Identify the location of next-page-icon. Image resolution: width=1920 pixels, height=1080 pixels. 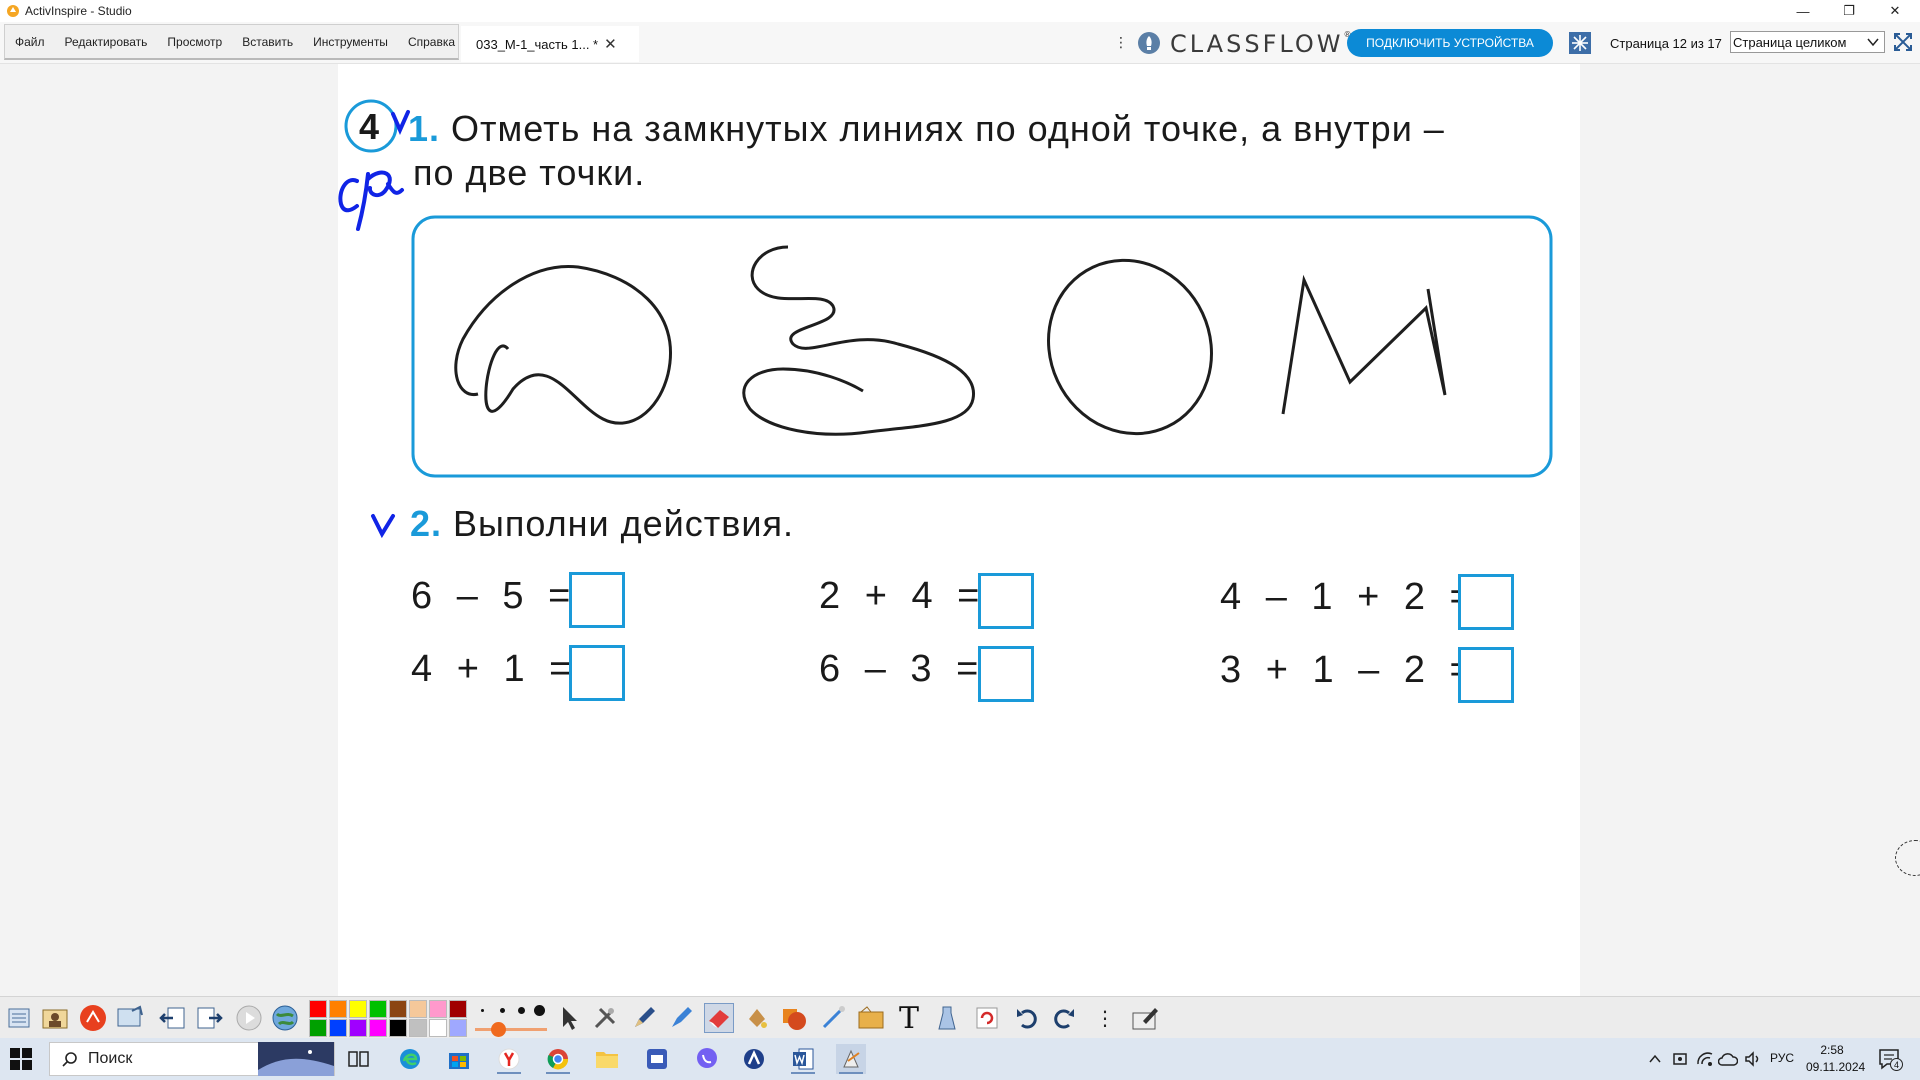
(209, 1018).